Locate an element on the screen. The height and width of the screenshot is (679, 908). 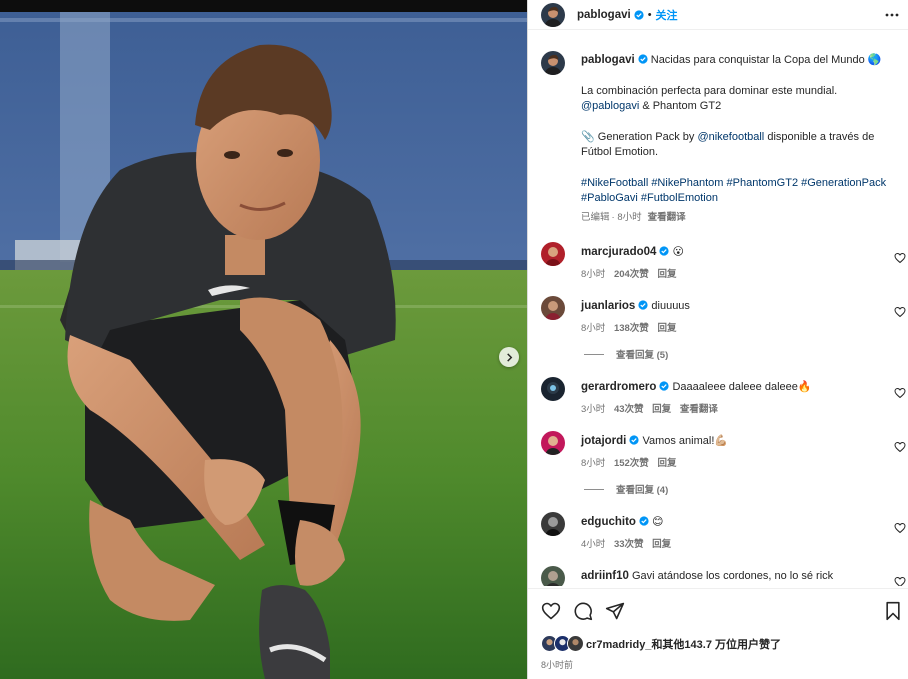
more-options-icon is located at coordinates (892, 15).